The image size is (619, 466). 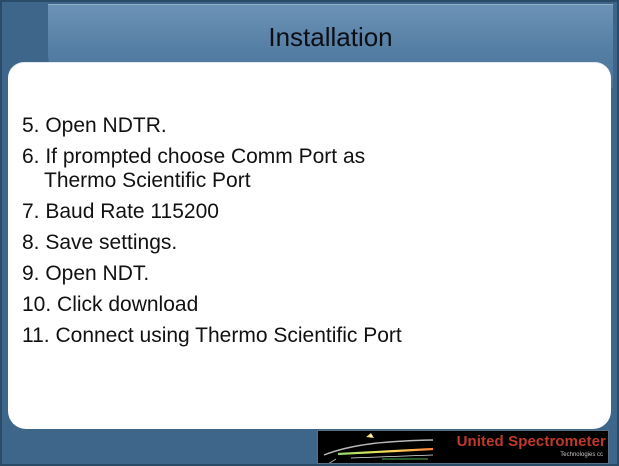 What do you see at coordinates (330, 37) in the screenshot?
I see `slide-title: Installation` at bounding box center [330, 37].